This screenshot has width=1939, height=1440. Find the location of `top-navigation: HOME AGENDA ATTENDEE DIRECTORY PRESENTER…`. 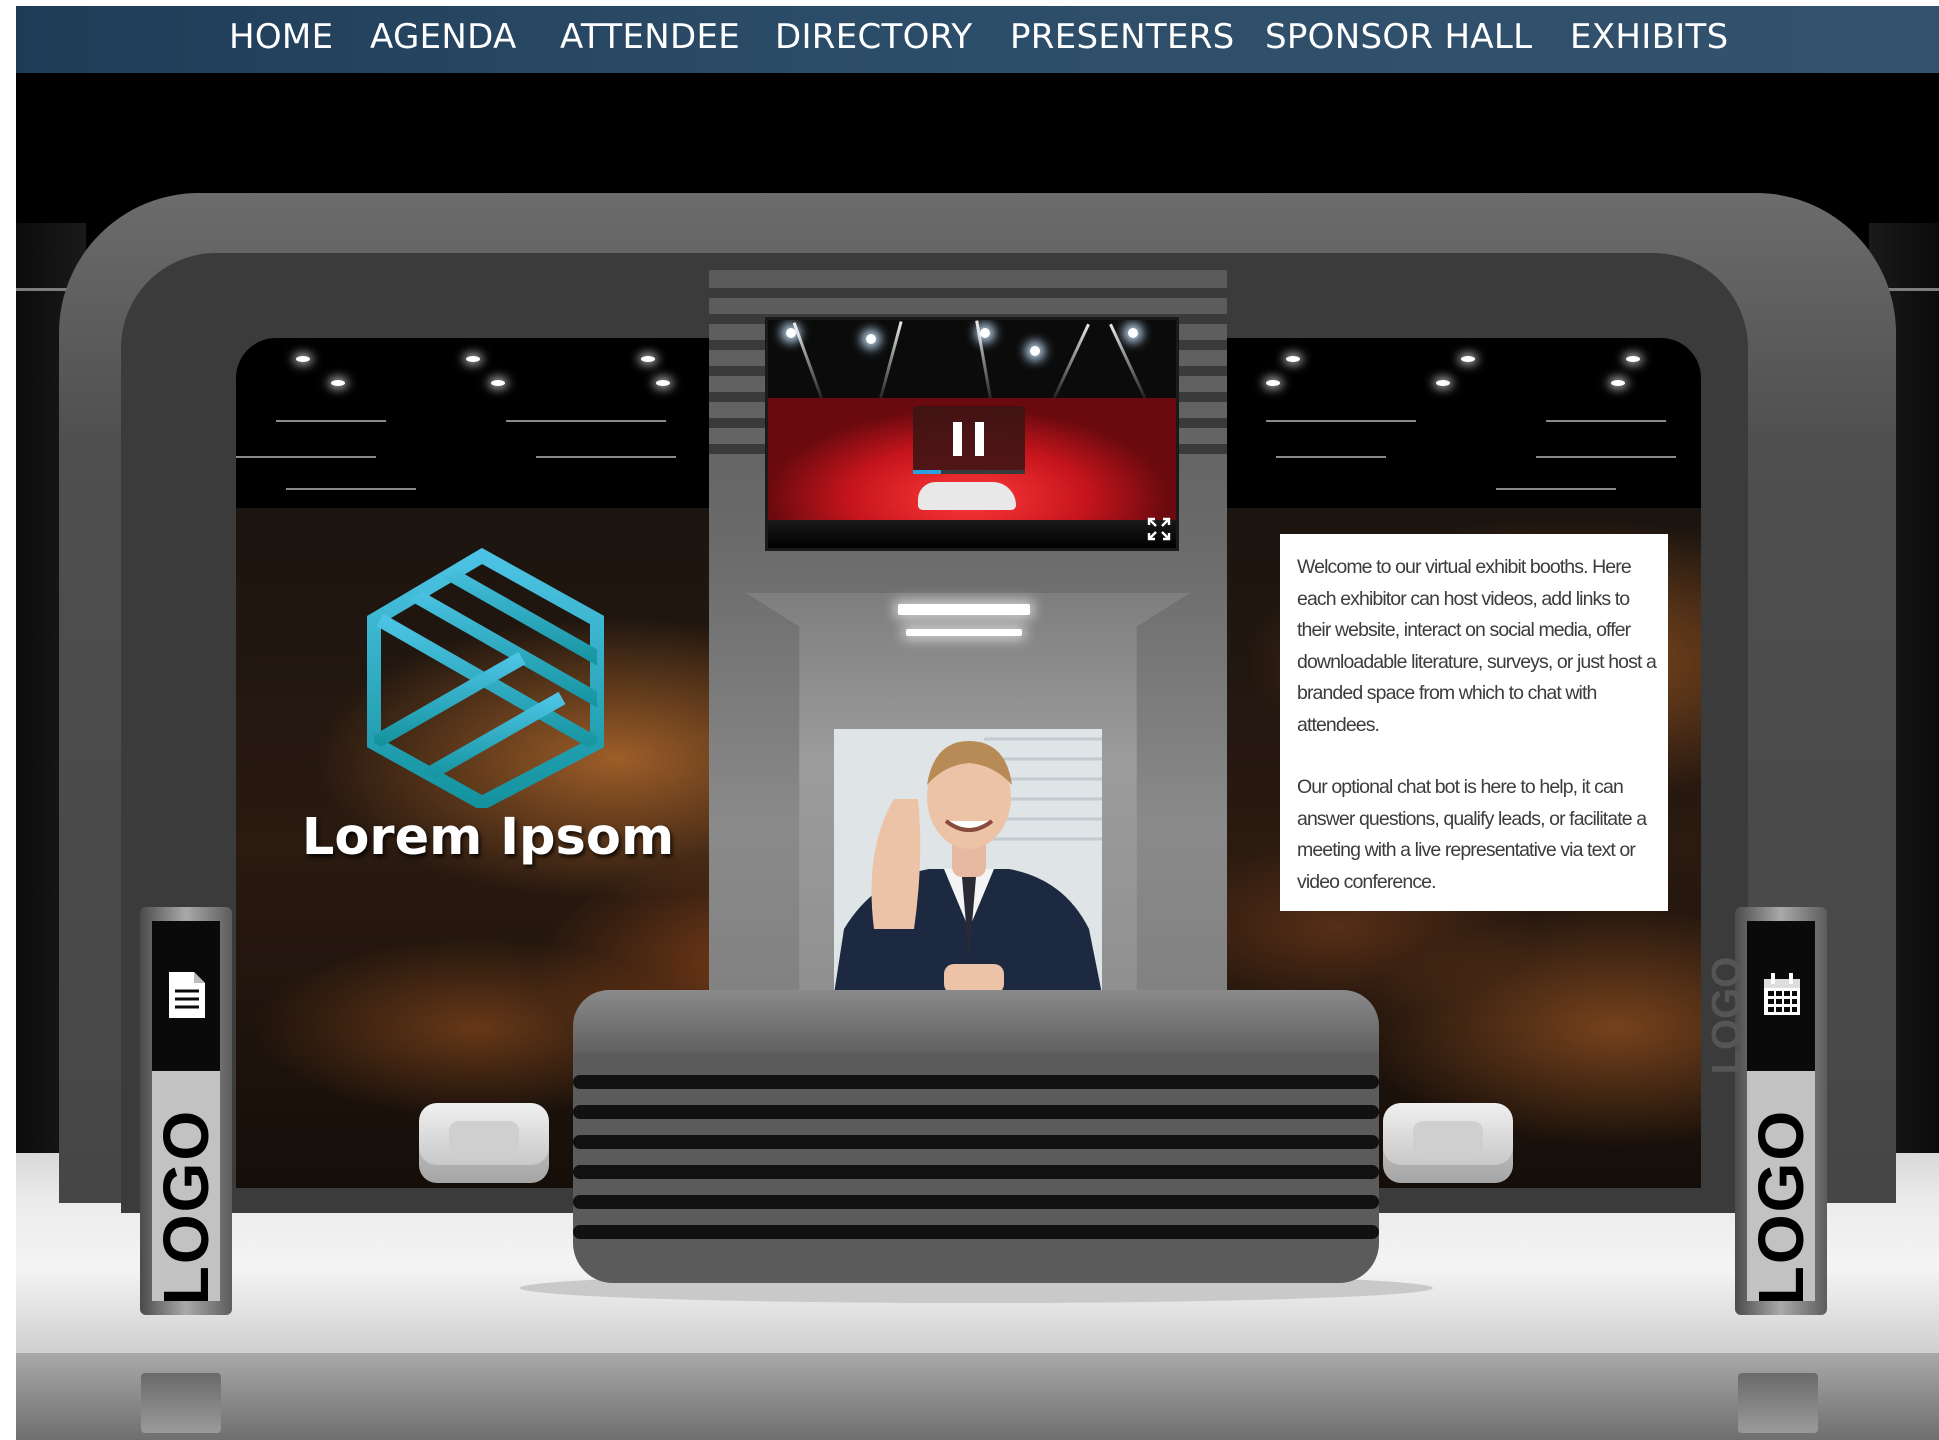

top-navigation: HOME AGENDA ATTENDEE DIRECTORY PRESENTER… is located at coordinates (977, 39).